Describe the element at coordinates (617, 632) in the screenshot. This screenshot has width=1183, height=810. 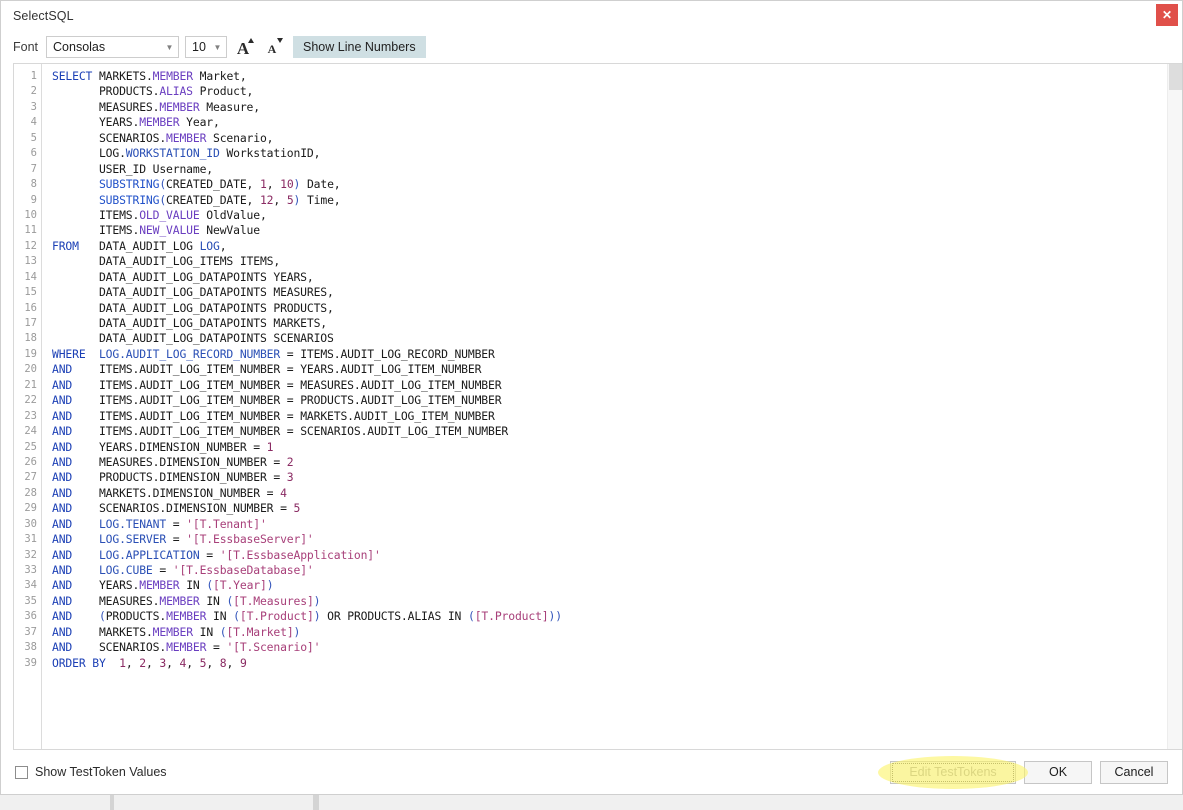
I see `code-line: AND MARKETS.MEMBER IN ([T.Market])` at that location.